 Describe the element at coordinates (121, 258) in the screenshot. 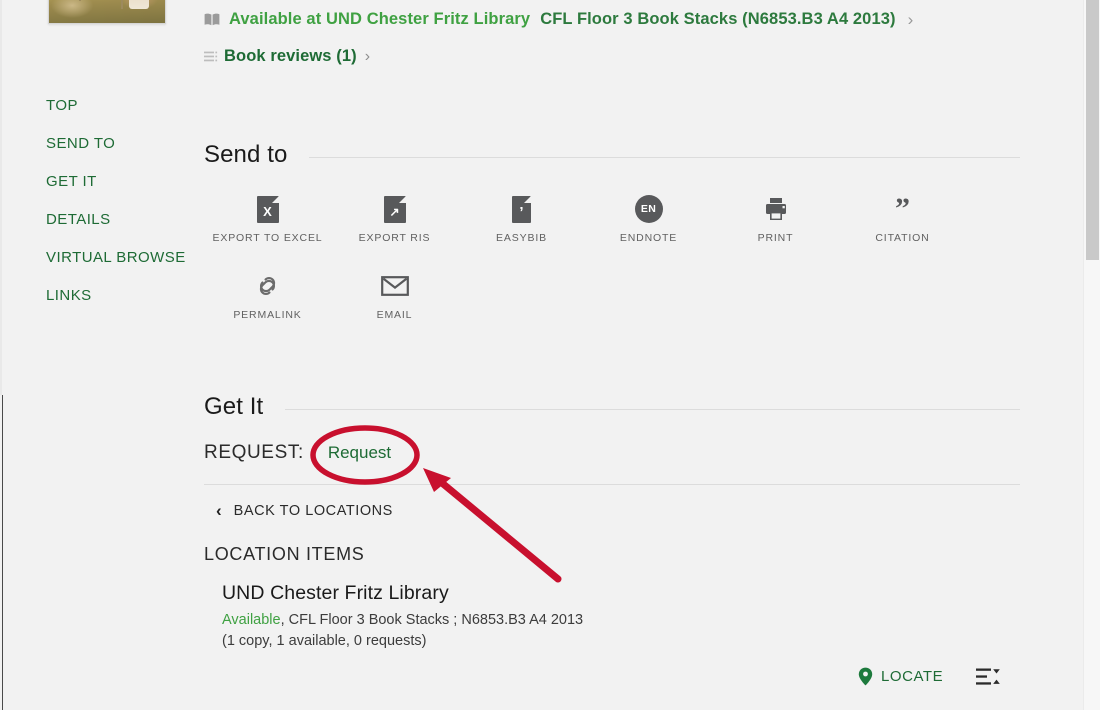

I see `sidebar-item-virtual-browse: VIRTUAL BROWSE` at that location.